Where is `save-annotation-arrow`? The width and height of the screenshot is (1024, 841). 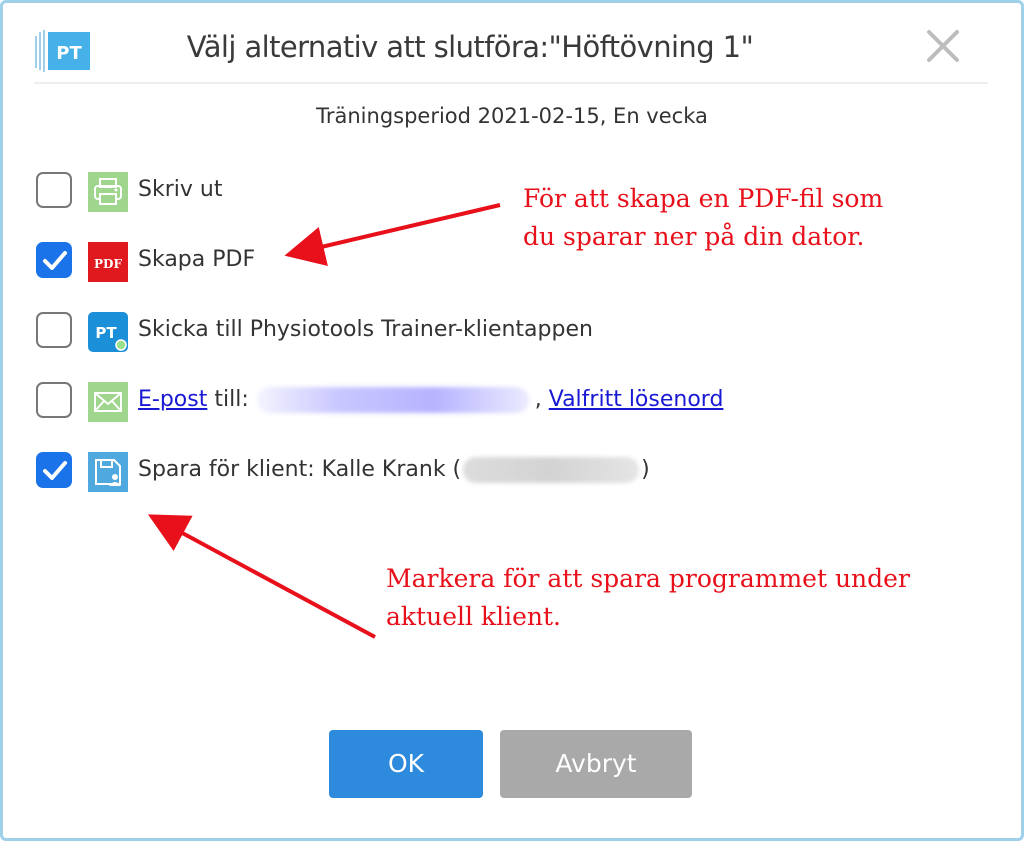
save-annotation-arrow is located at coordinates (261, 576).